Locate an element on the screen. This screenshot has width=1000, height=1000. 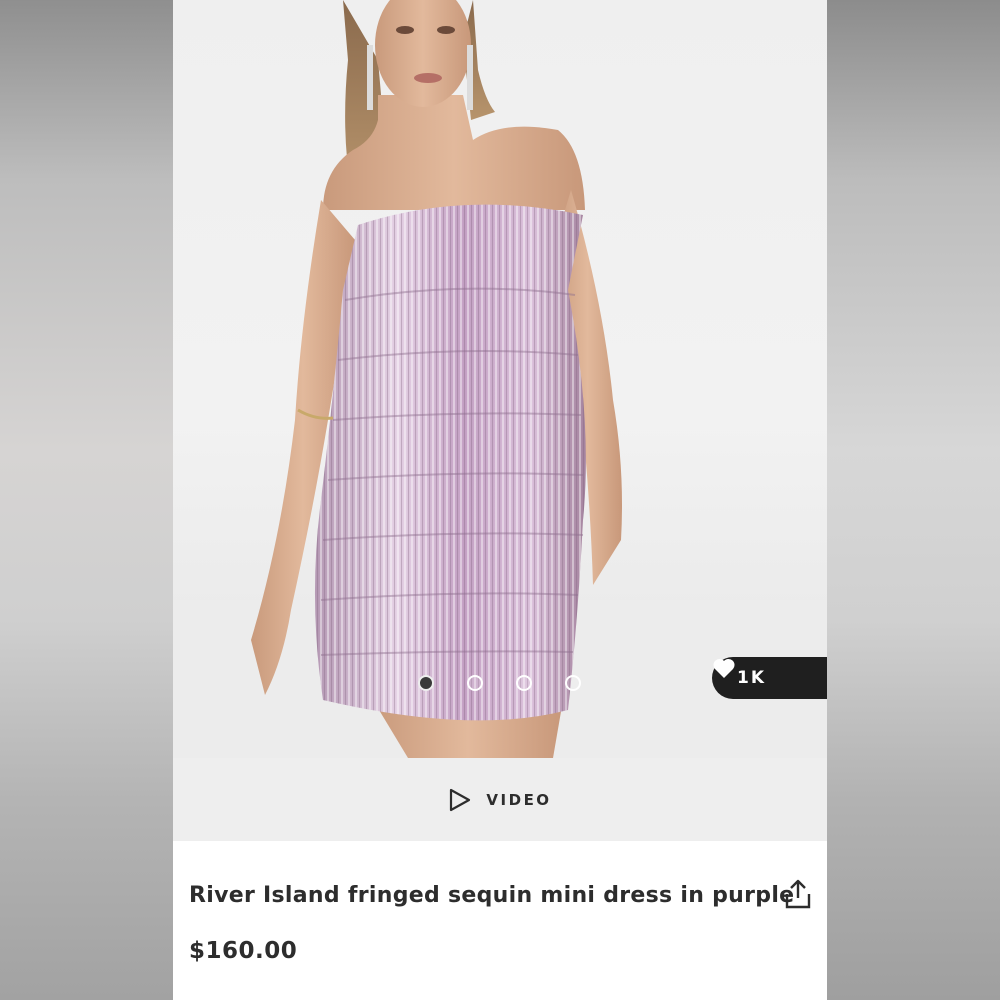
video-button: VIDEO is located at coordinates (500, 799).